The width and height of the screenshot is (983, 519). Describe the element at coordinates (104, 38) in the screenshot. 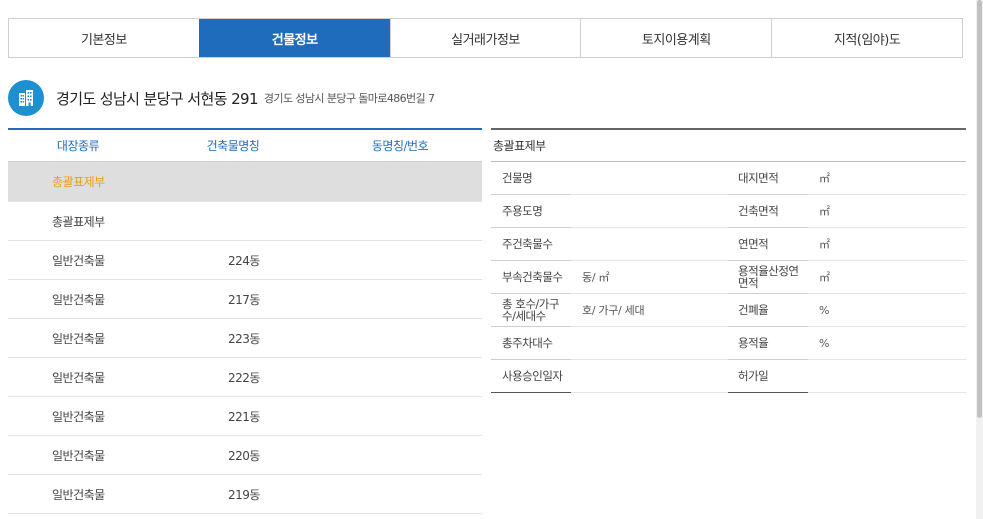

I see `tab-basic-info: 기본정보` at that location.